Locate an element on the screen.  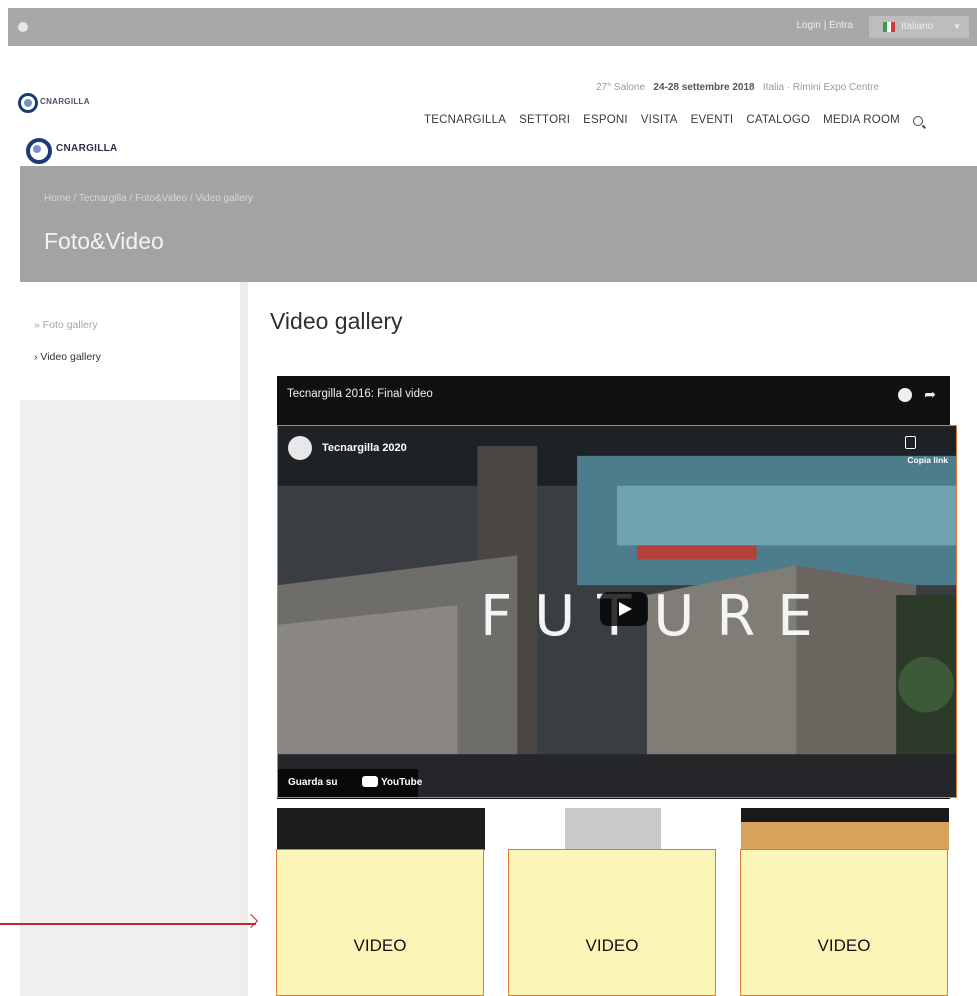
sidebar: » Foto gallery › Video gallery is located at coordinates (130, 341).